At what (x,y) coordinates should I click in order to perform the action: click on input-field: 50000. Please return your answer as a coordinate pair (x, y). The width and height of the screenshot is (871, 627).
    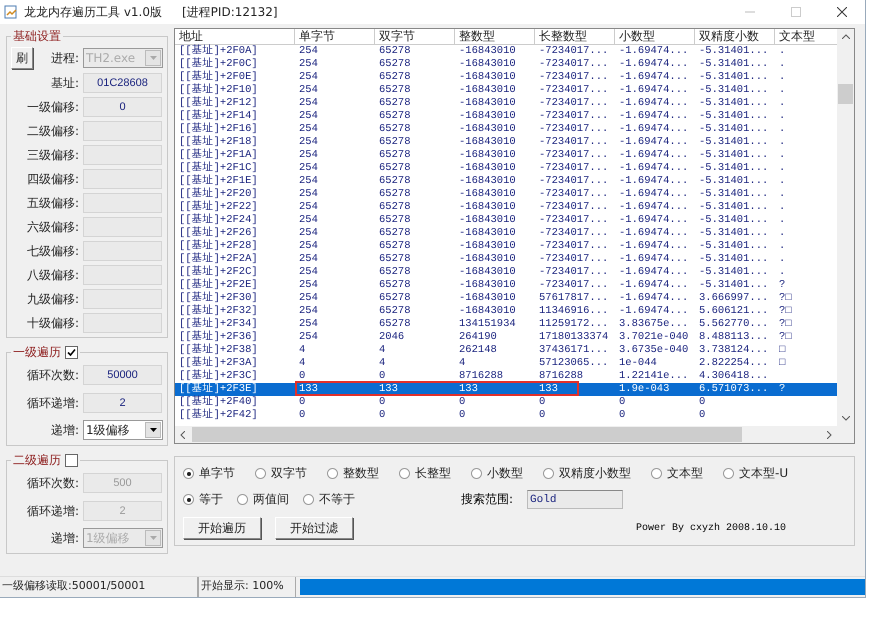
    Looking at the image, I should click on (122, 375).